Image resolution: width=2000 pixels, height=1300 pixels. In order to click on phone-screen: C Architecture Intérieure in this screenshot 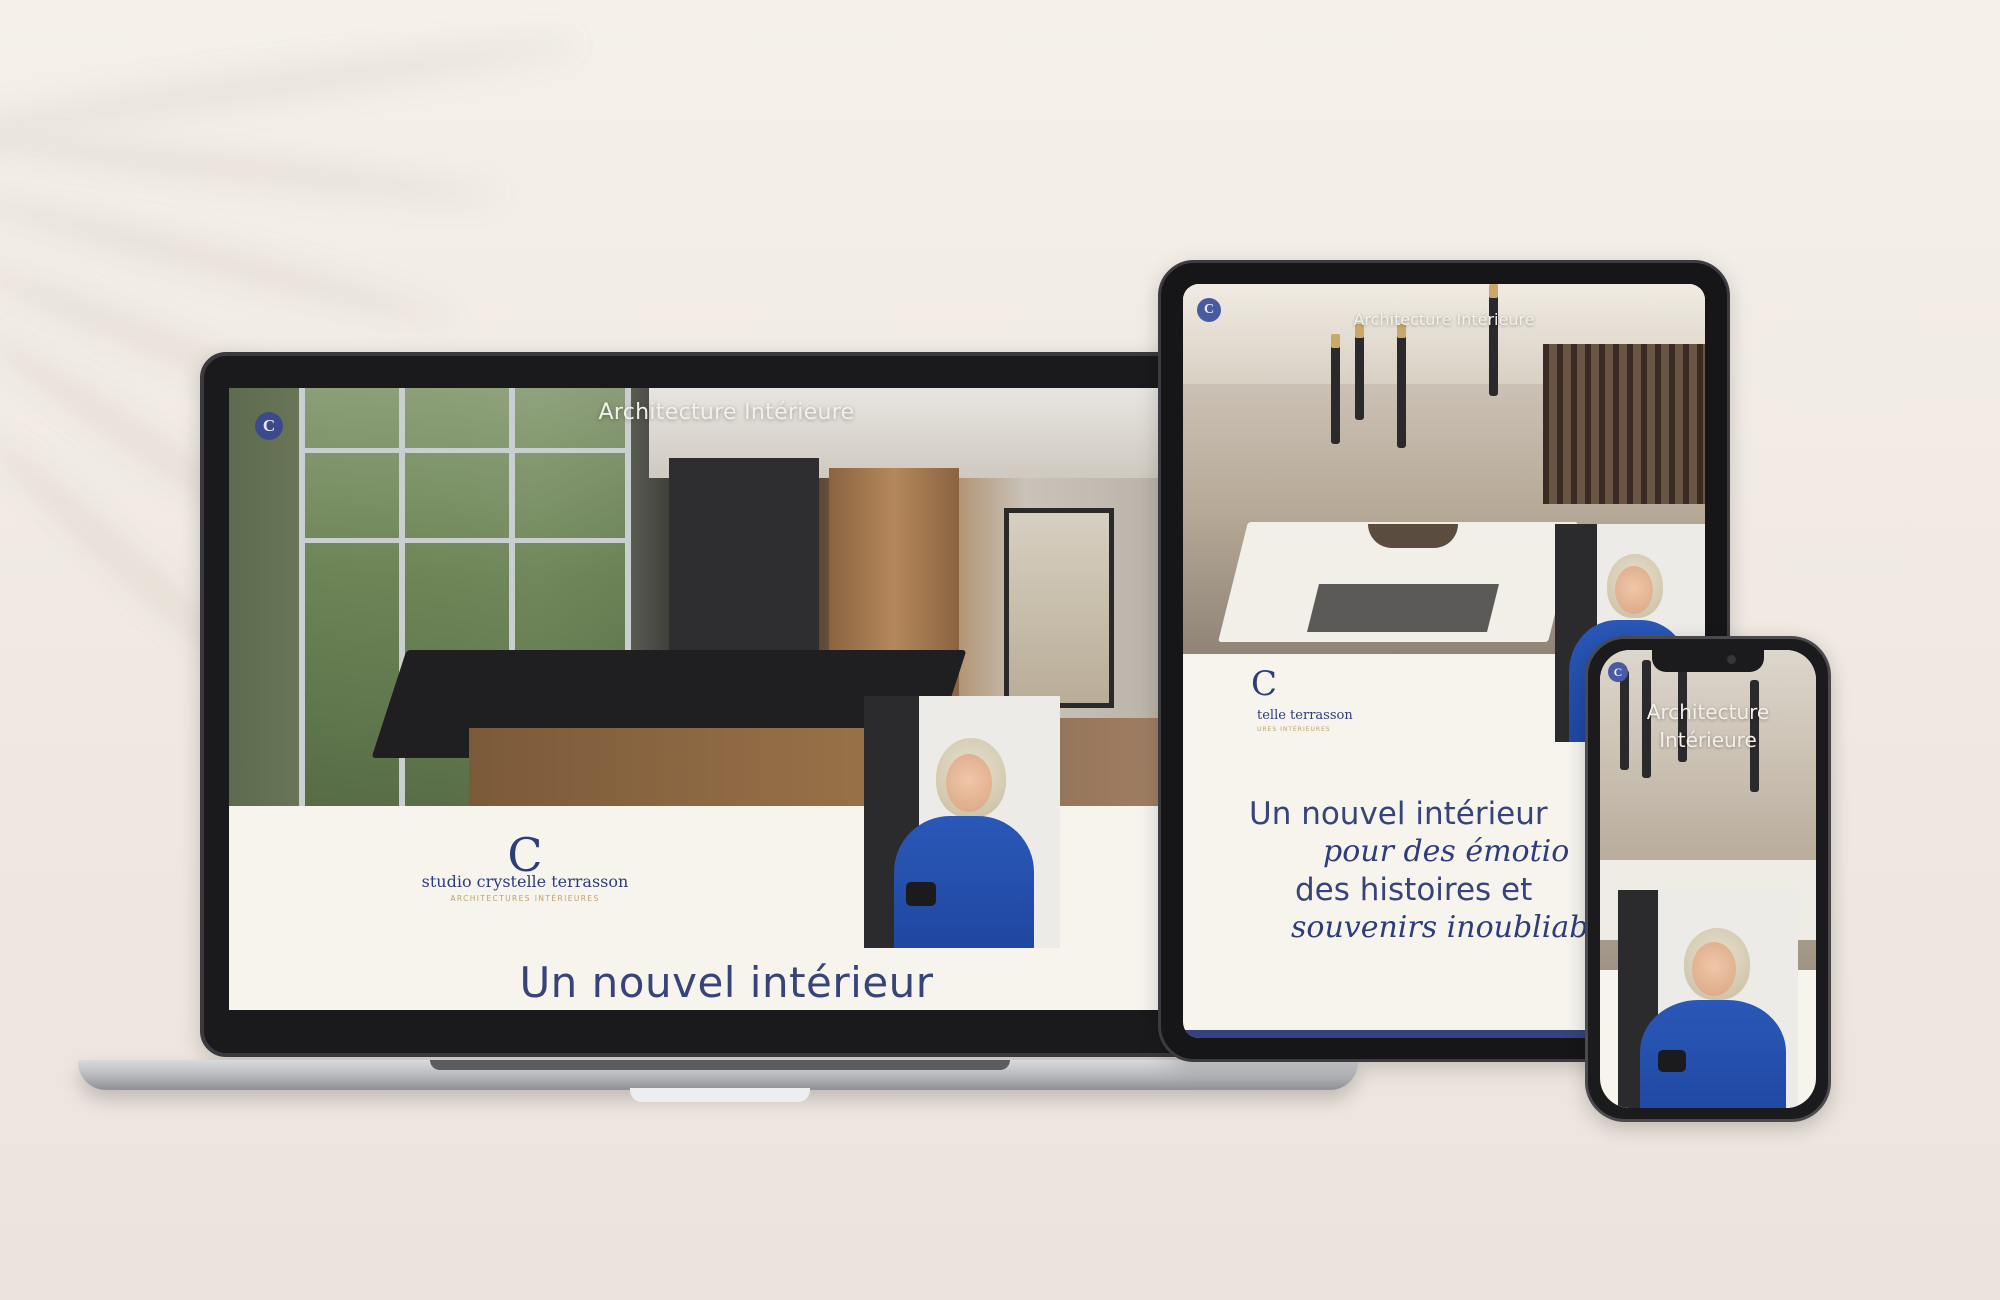, I will do `click(1708, 879)`.